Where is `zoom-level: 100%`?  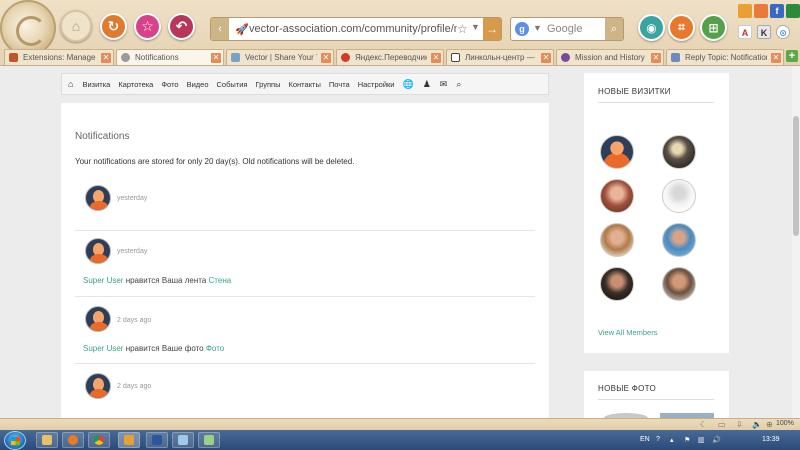 zoom-level: 100% is located at coordinates (785, 423).